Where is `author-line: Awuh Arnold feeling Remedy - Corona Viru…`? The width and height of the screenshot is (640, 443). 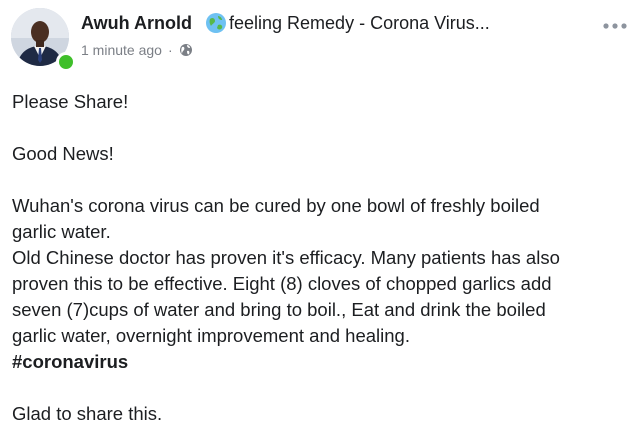 author-line: Awuh Arnold feeling Remedy - Corona Viru… is located at coordinates (285, 23).